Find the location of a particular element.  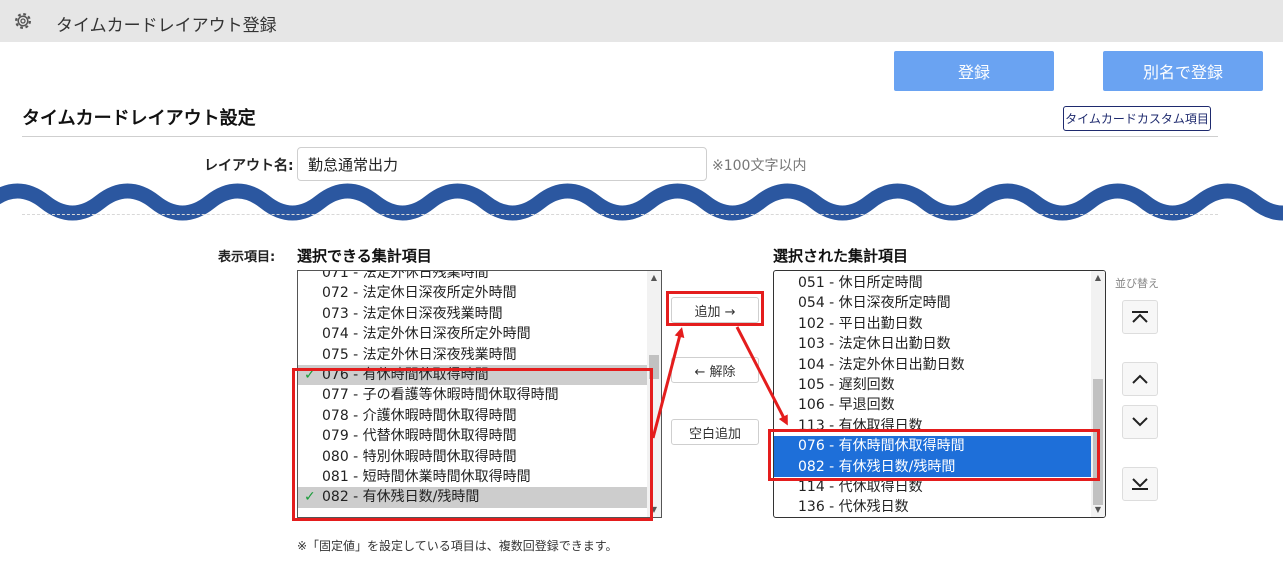

dashed-divider is located at coordinates (620, 214).